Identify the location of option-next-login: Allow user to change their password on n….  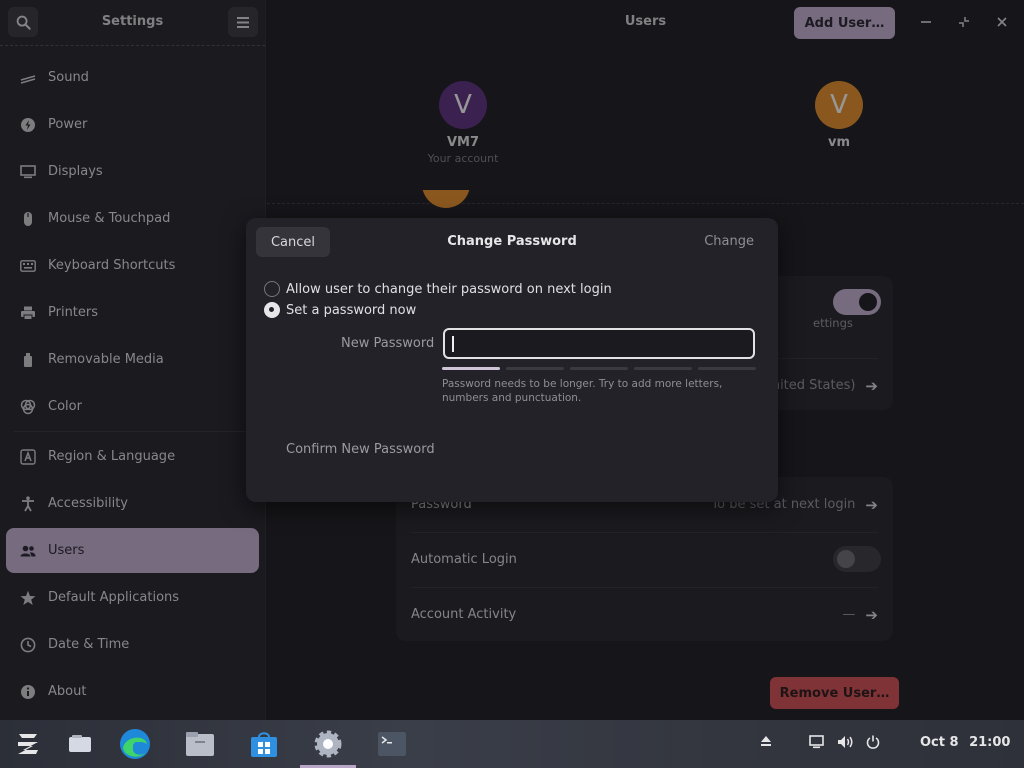
(438, 289).